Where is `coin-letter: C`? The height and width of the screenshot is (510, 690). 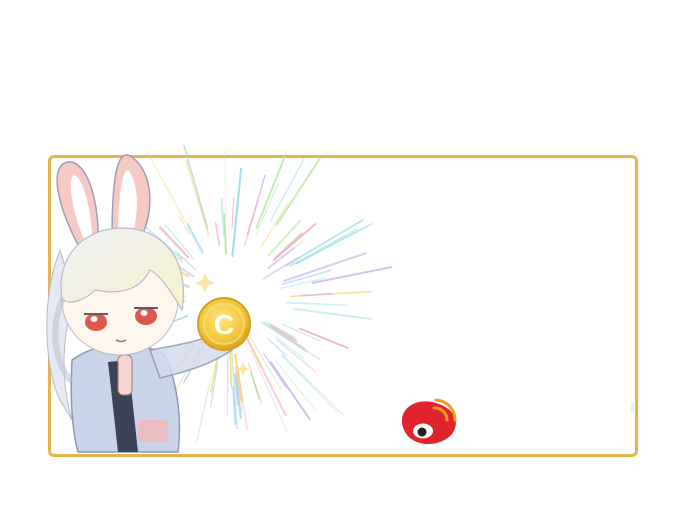
coin-letter: C is located at coordinates (224, 324).